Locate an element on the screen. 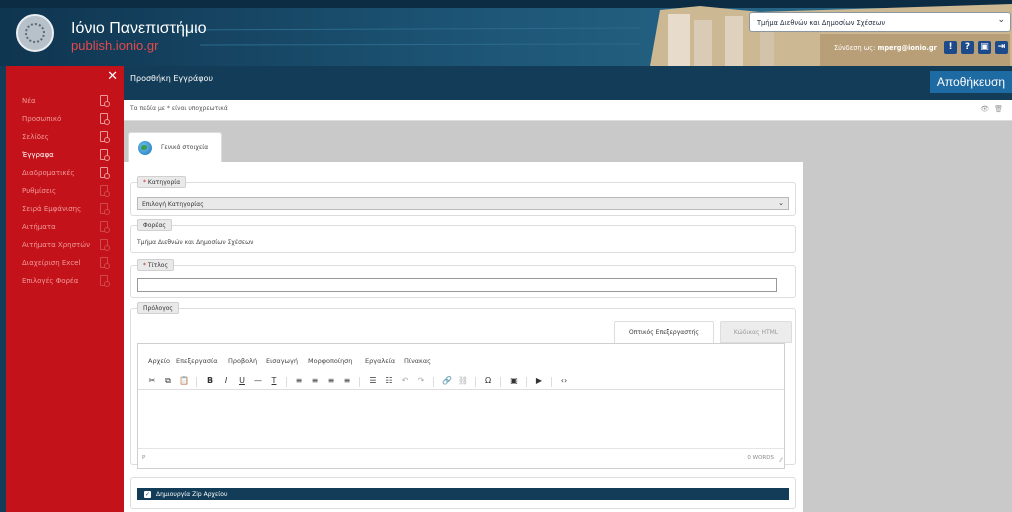 Image resolution: width=1012 pixels, height=512 pixels. underline-icon: U is located at coordinates (242, 380).